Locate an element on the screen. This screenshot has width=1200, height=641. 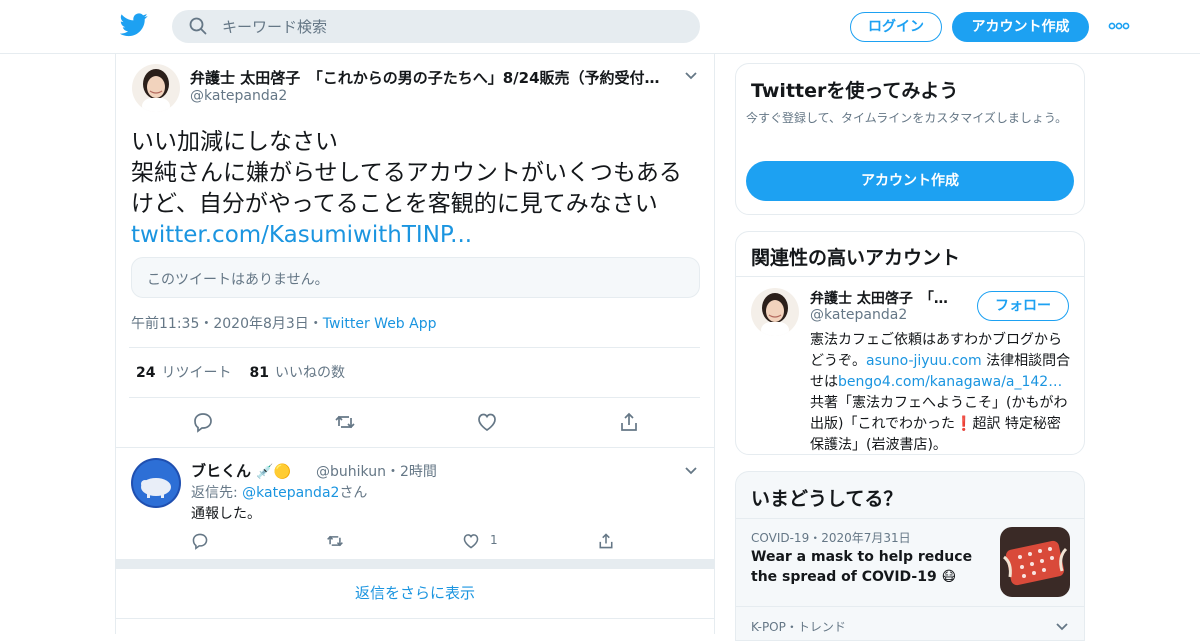
exclamation-icon: ❗ is located at coordinates (964, 424).